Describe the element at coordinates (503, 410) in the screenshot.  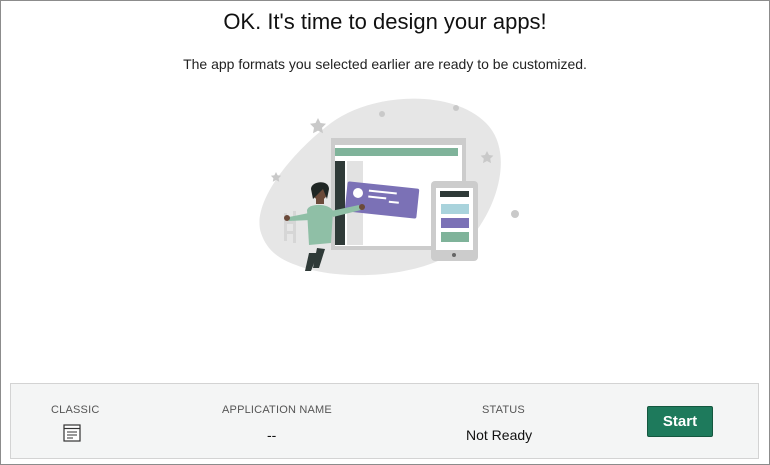
I see `status-label: STATUS` at that location.